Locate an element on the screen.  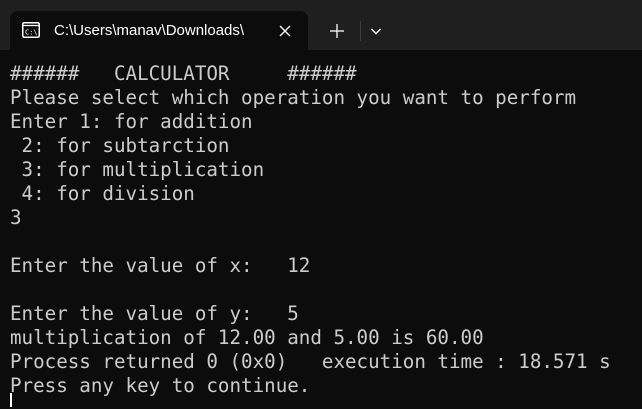
console-line: 4: for division is located at coordinates (102, 193).